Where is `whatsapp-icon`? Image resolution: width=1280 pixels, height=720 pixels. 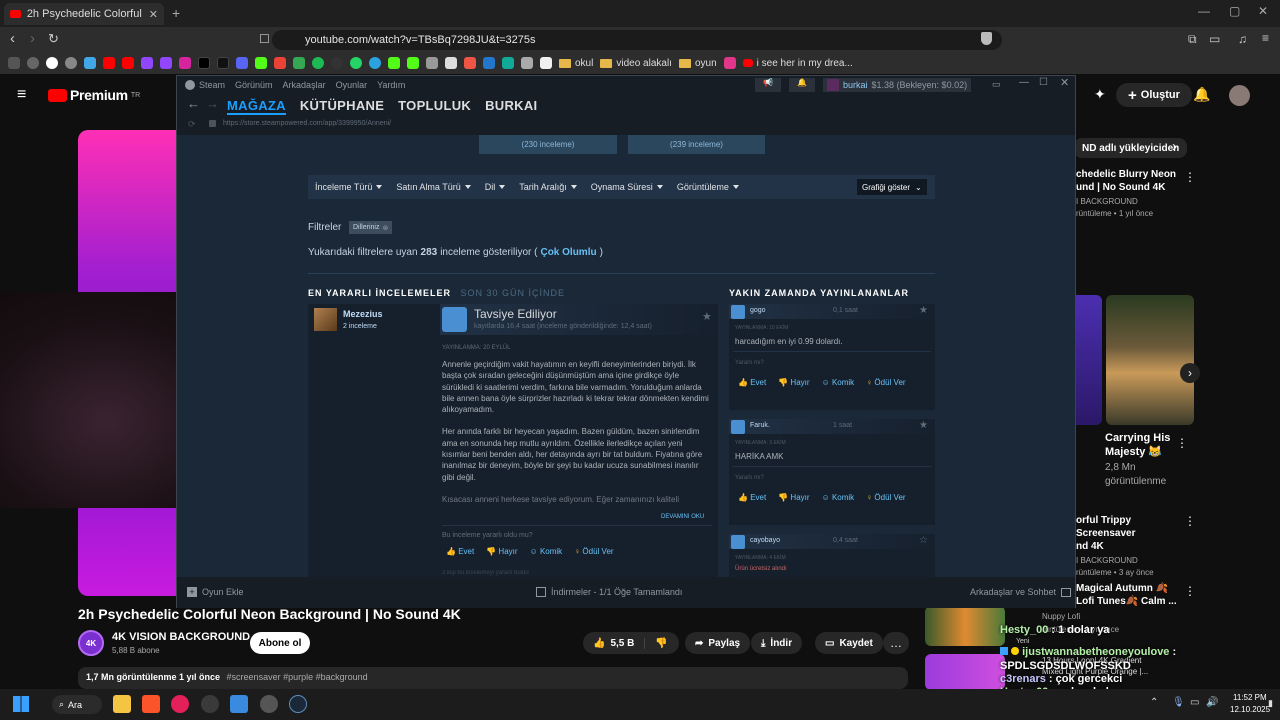
whatsapp-icon is located at coordinates (356, 63).